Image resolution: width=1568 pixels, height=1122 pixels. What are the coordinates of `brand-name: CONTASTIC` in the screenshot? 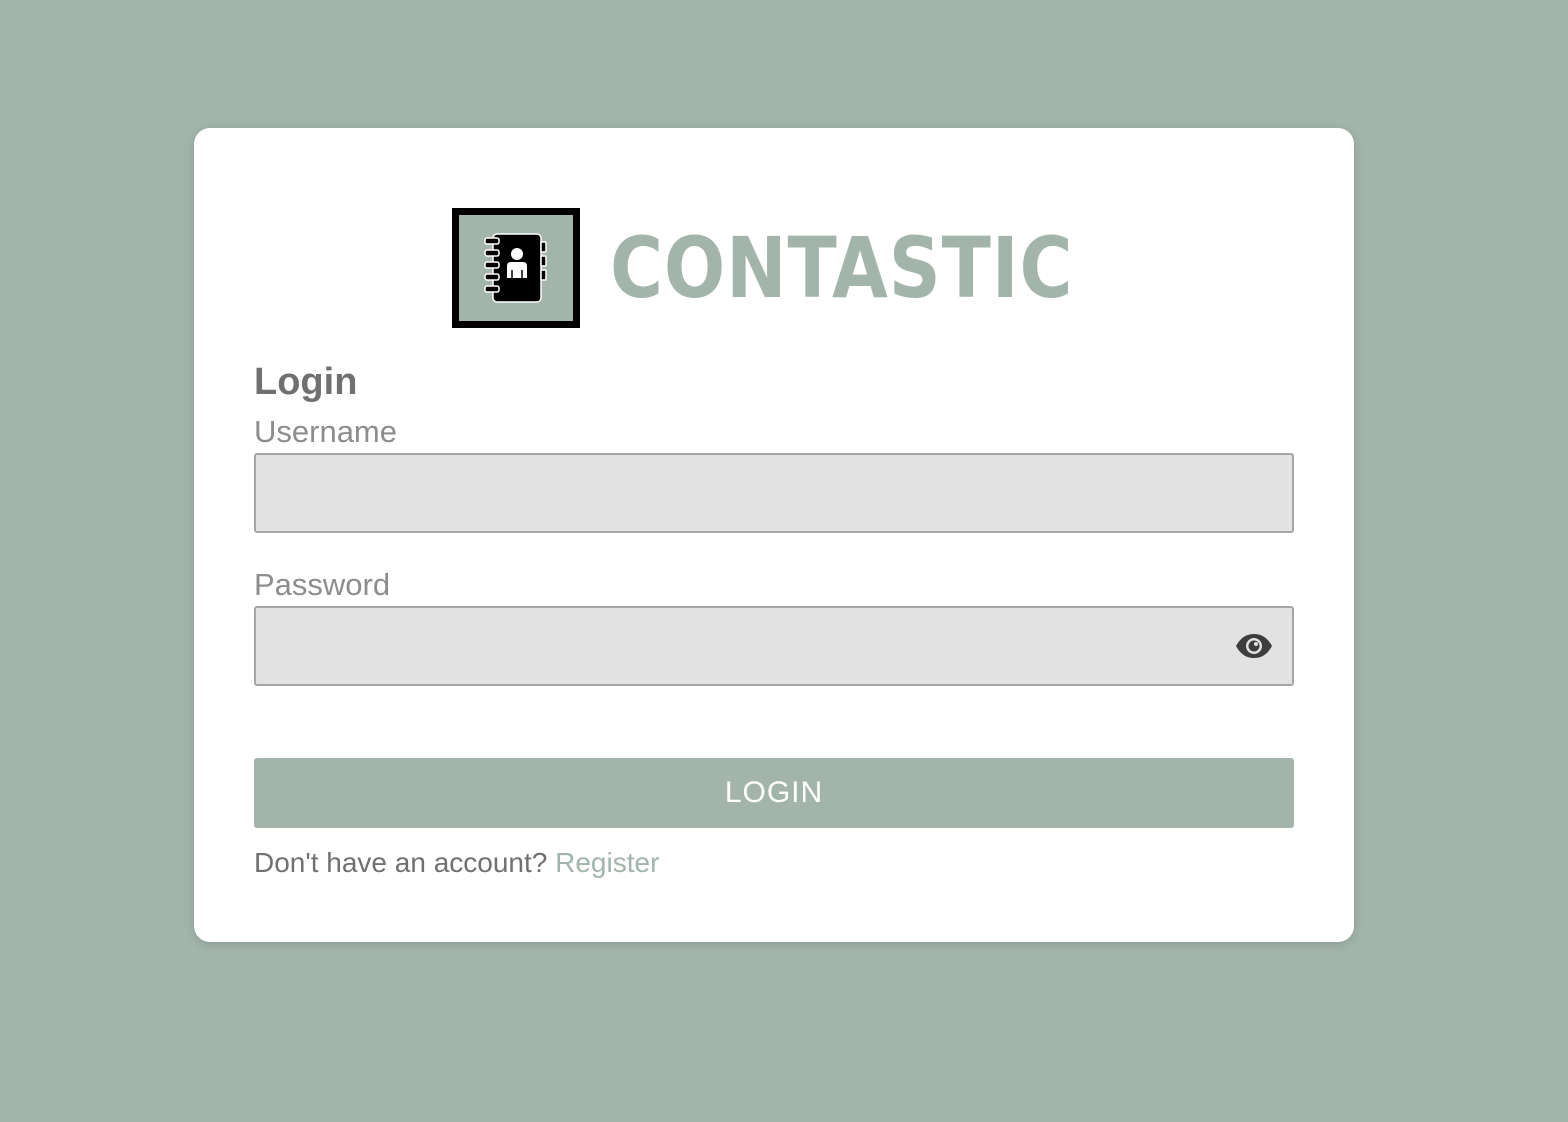 It's located at (842, 268).